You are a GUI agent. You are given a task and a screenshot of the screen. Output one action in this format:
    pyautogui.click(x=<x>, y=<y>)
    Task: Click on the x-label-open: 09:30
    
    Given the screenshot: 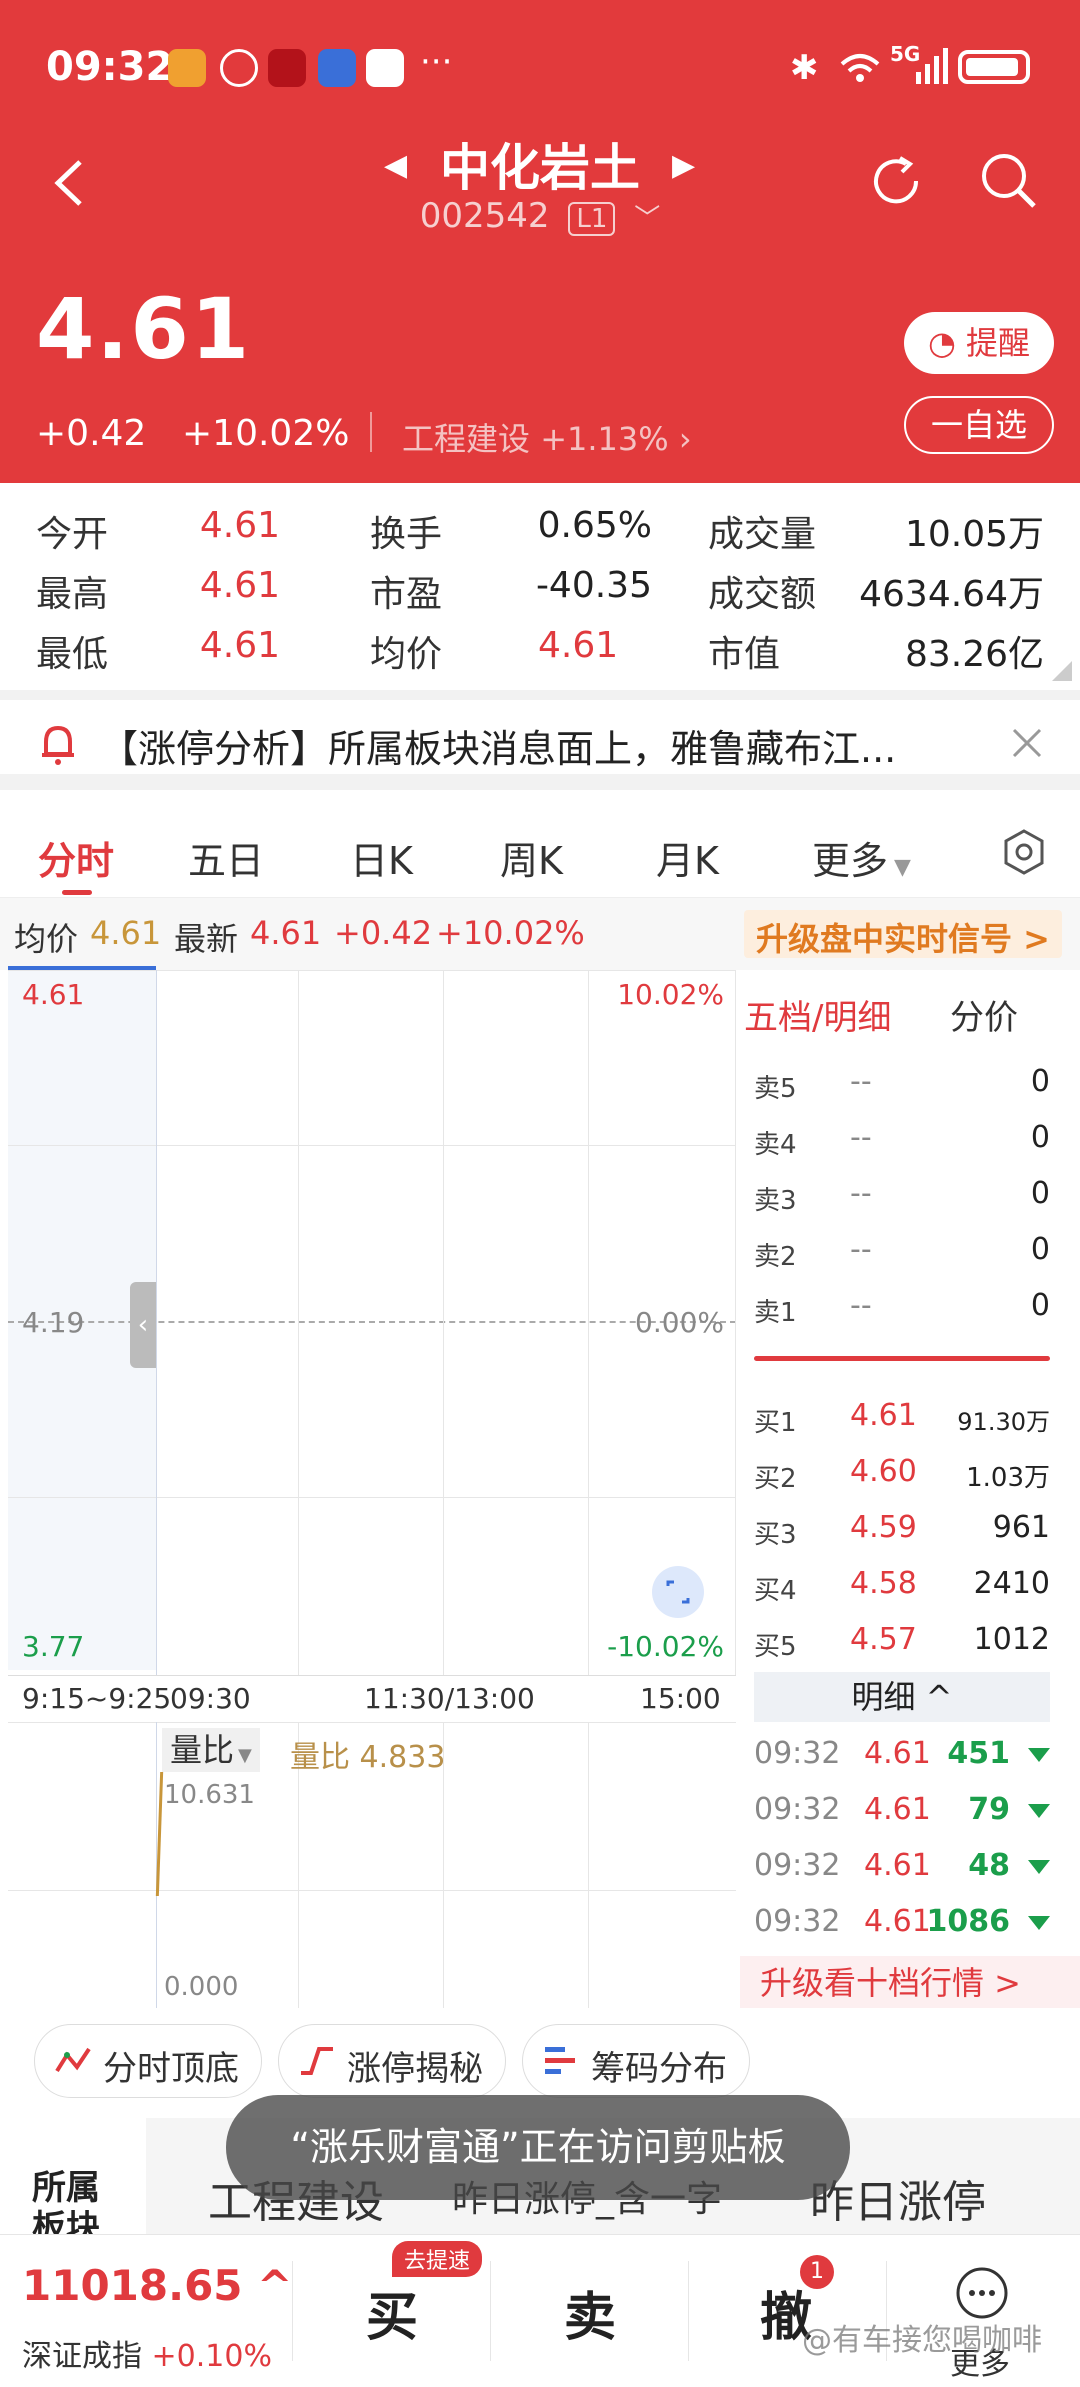 What is the action you would take?
    pyautogui.click(x=210, y=1698)
    